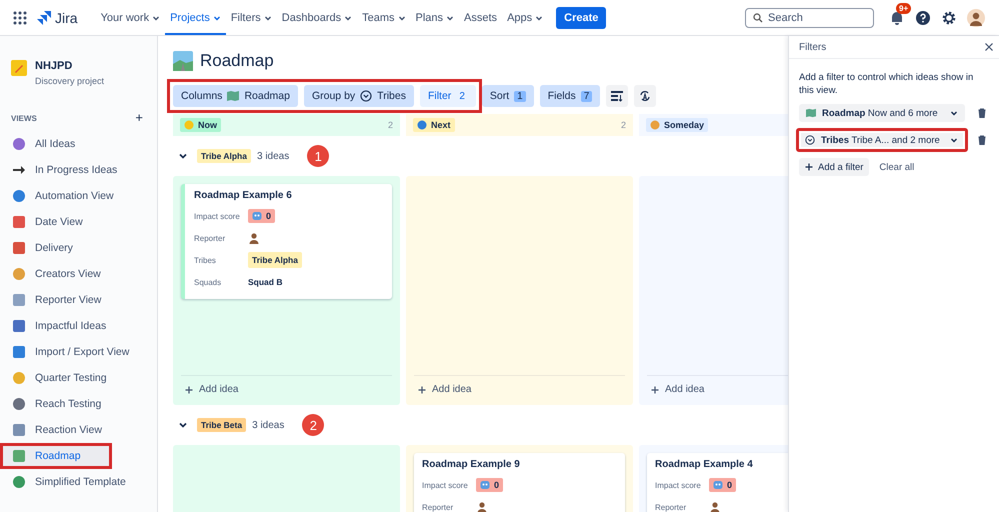 This screenshot has width=999, height=512. Describe the element at coordinates (78, 482) in the screenshot. I see `sidebar-view-item: Simplified Template` at that location.